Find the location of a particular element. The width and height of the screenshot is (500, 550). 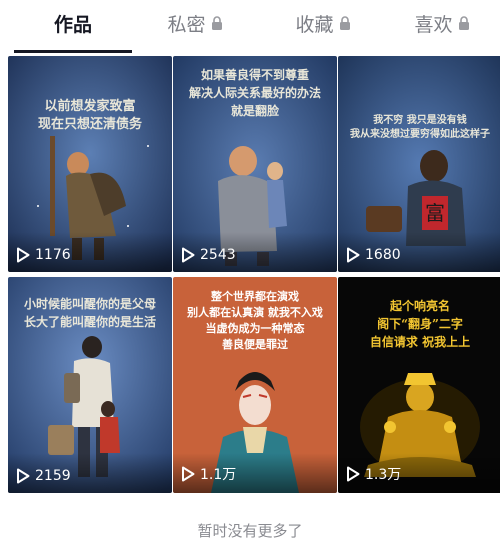

video-caption: 以前想发家致富 现在只想还清债务 is located at coordinates (89, 115).